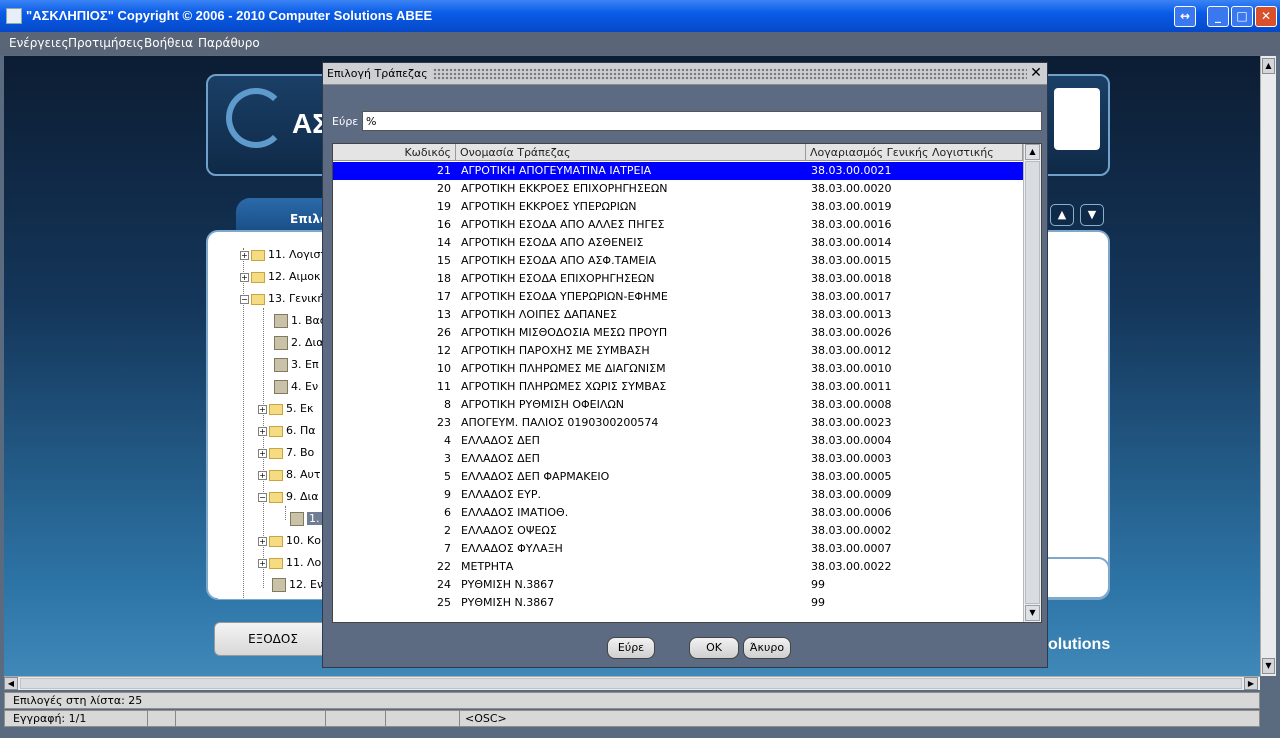 The image size is (1280, 738). What do you see at coordinates (914, 152) in the screenshot?
I see `column-header-account: Λογαριασμός Γενικής Λογιστικής` at bounding box center [914, 152].